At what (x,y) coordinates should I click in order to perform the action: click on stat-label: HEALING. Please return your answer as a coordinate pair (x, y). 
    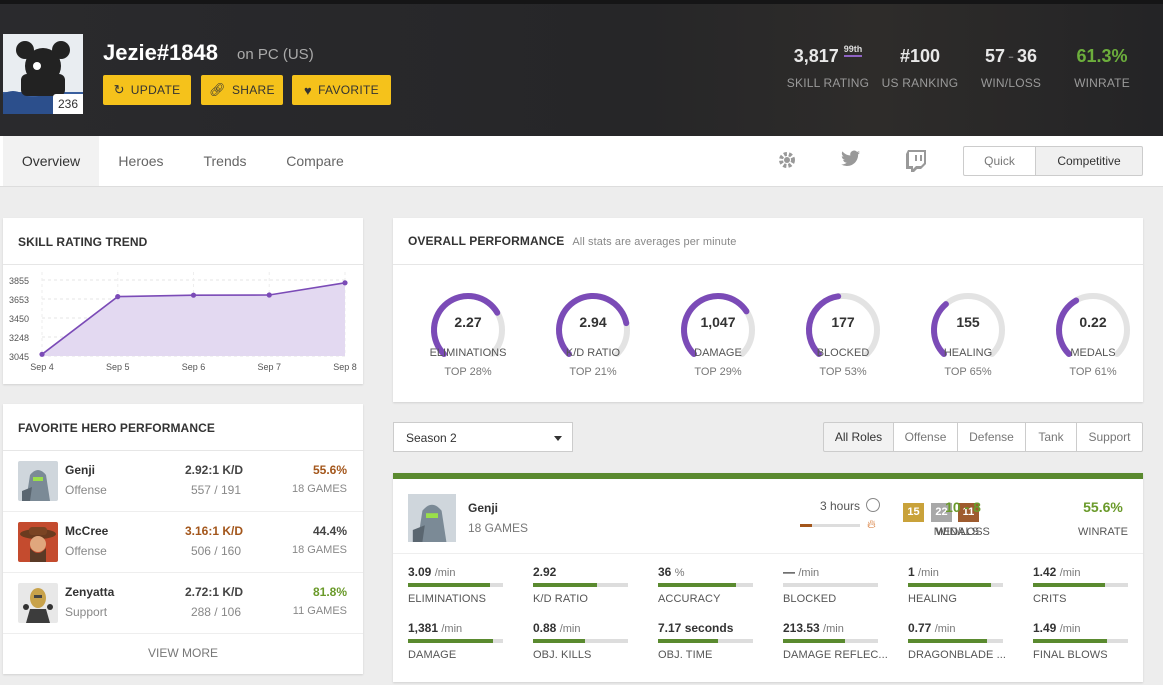
    Looking at the image, I should click on (932, 599).